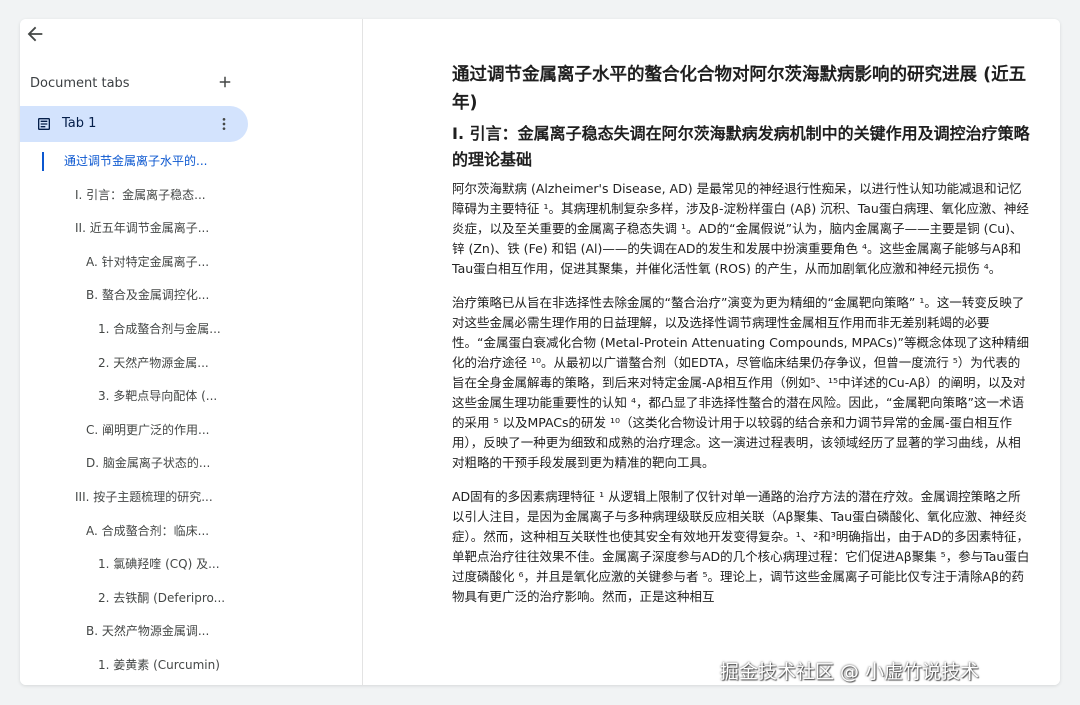 This screenshot has height=705, width=1080. I want to click on tab-label: Tab 1, so click(79, 123).